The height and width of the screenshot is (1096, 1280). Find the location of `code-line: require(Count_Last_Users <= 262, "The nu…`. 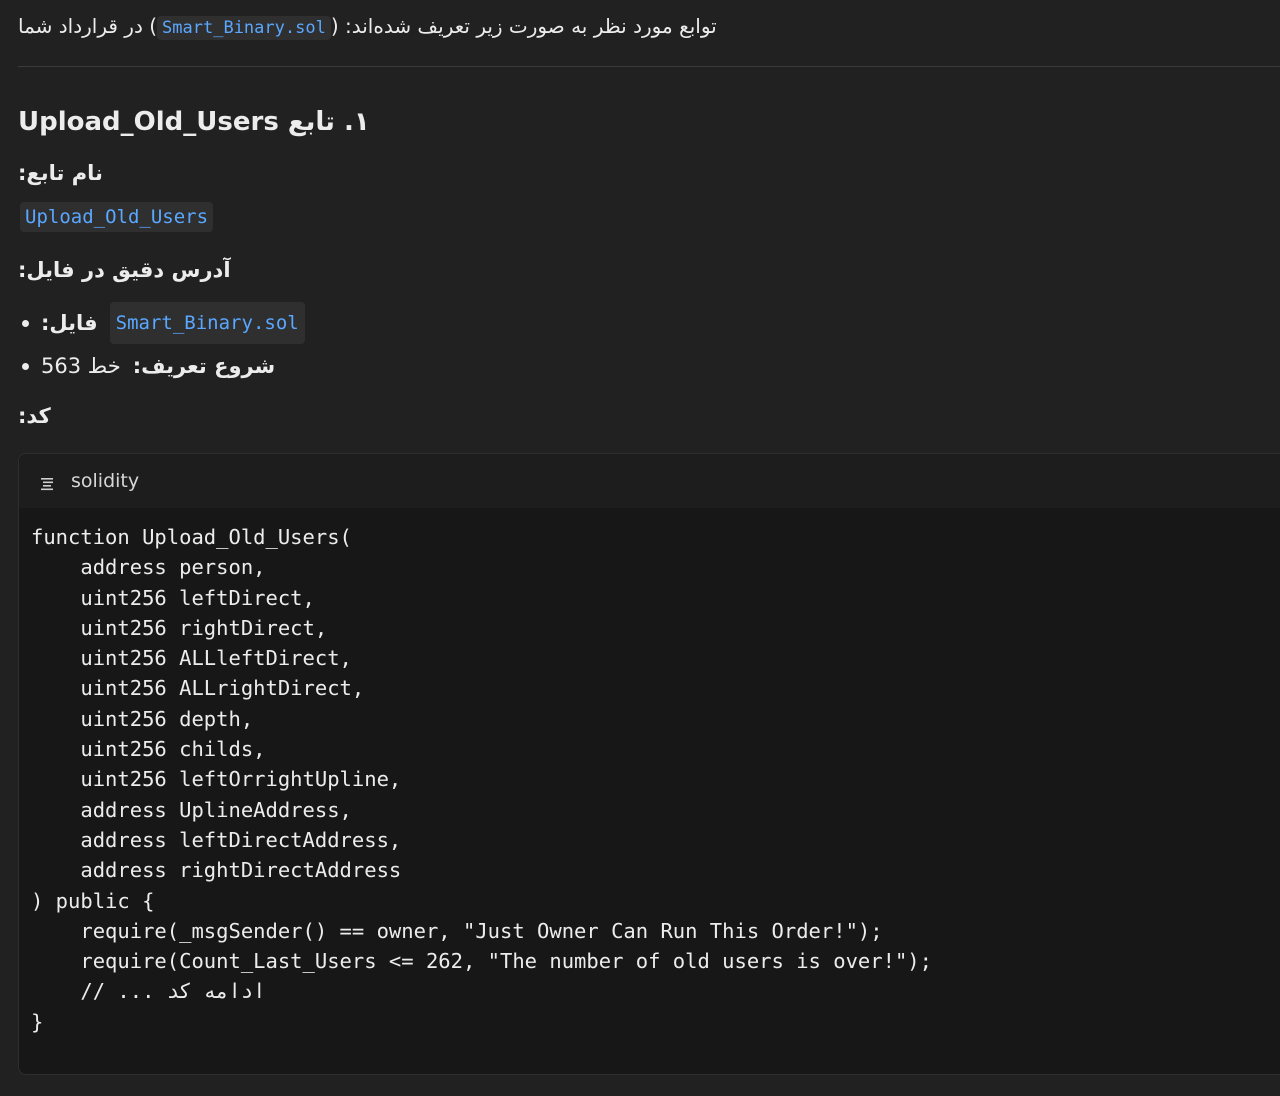

code-line: require(Count_Last_Users <= 262, "The nu… is located at coordinates (481, 961).